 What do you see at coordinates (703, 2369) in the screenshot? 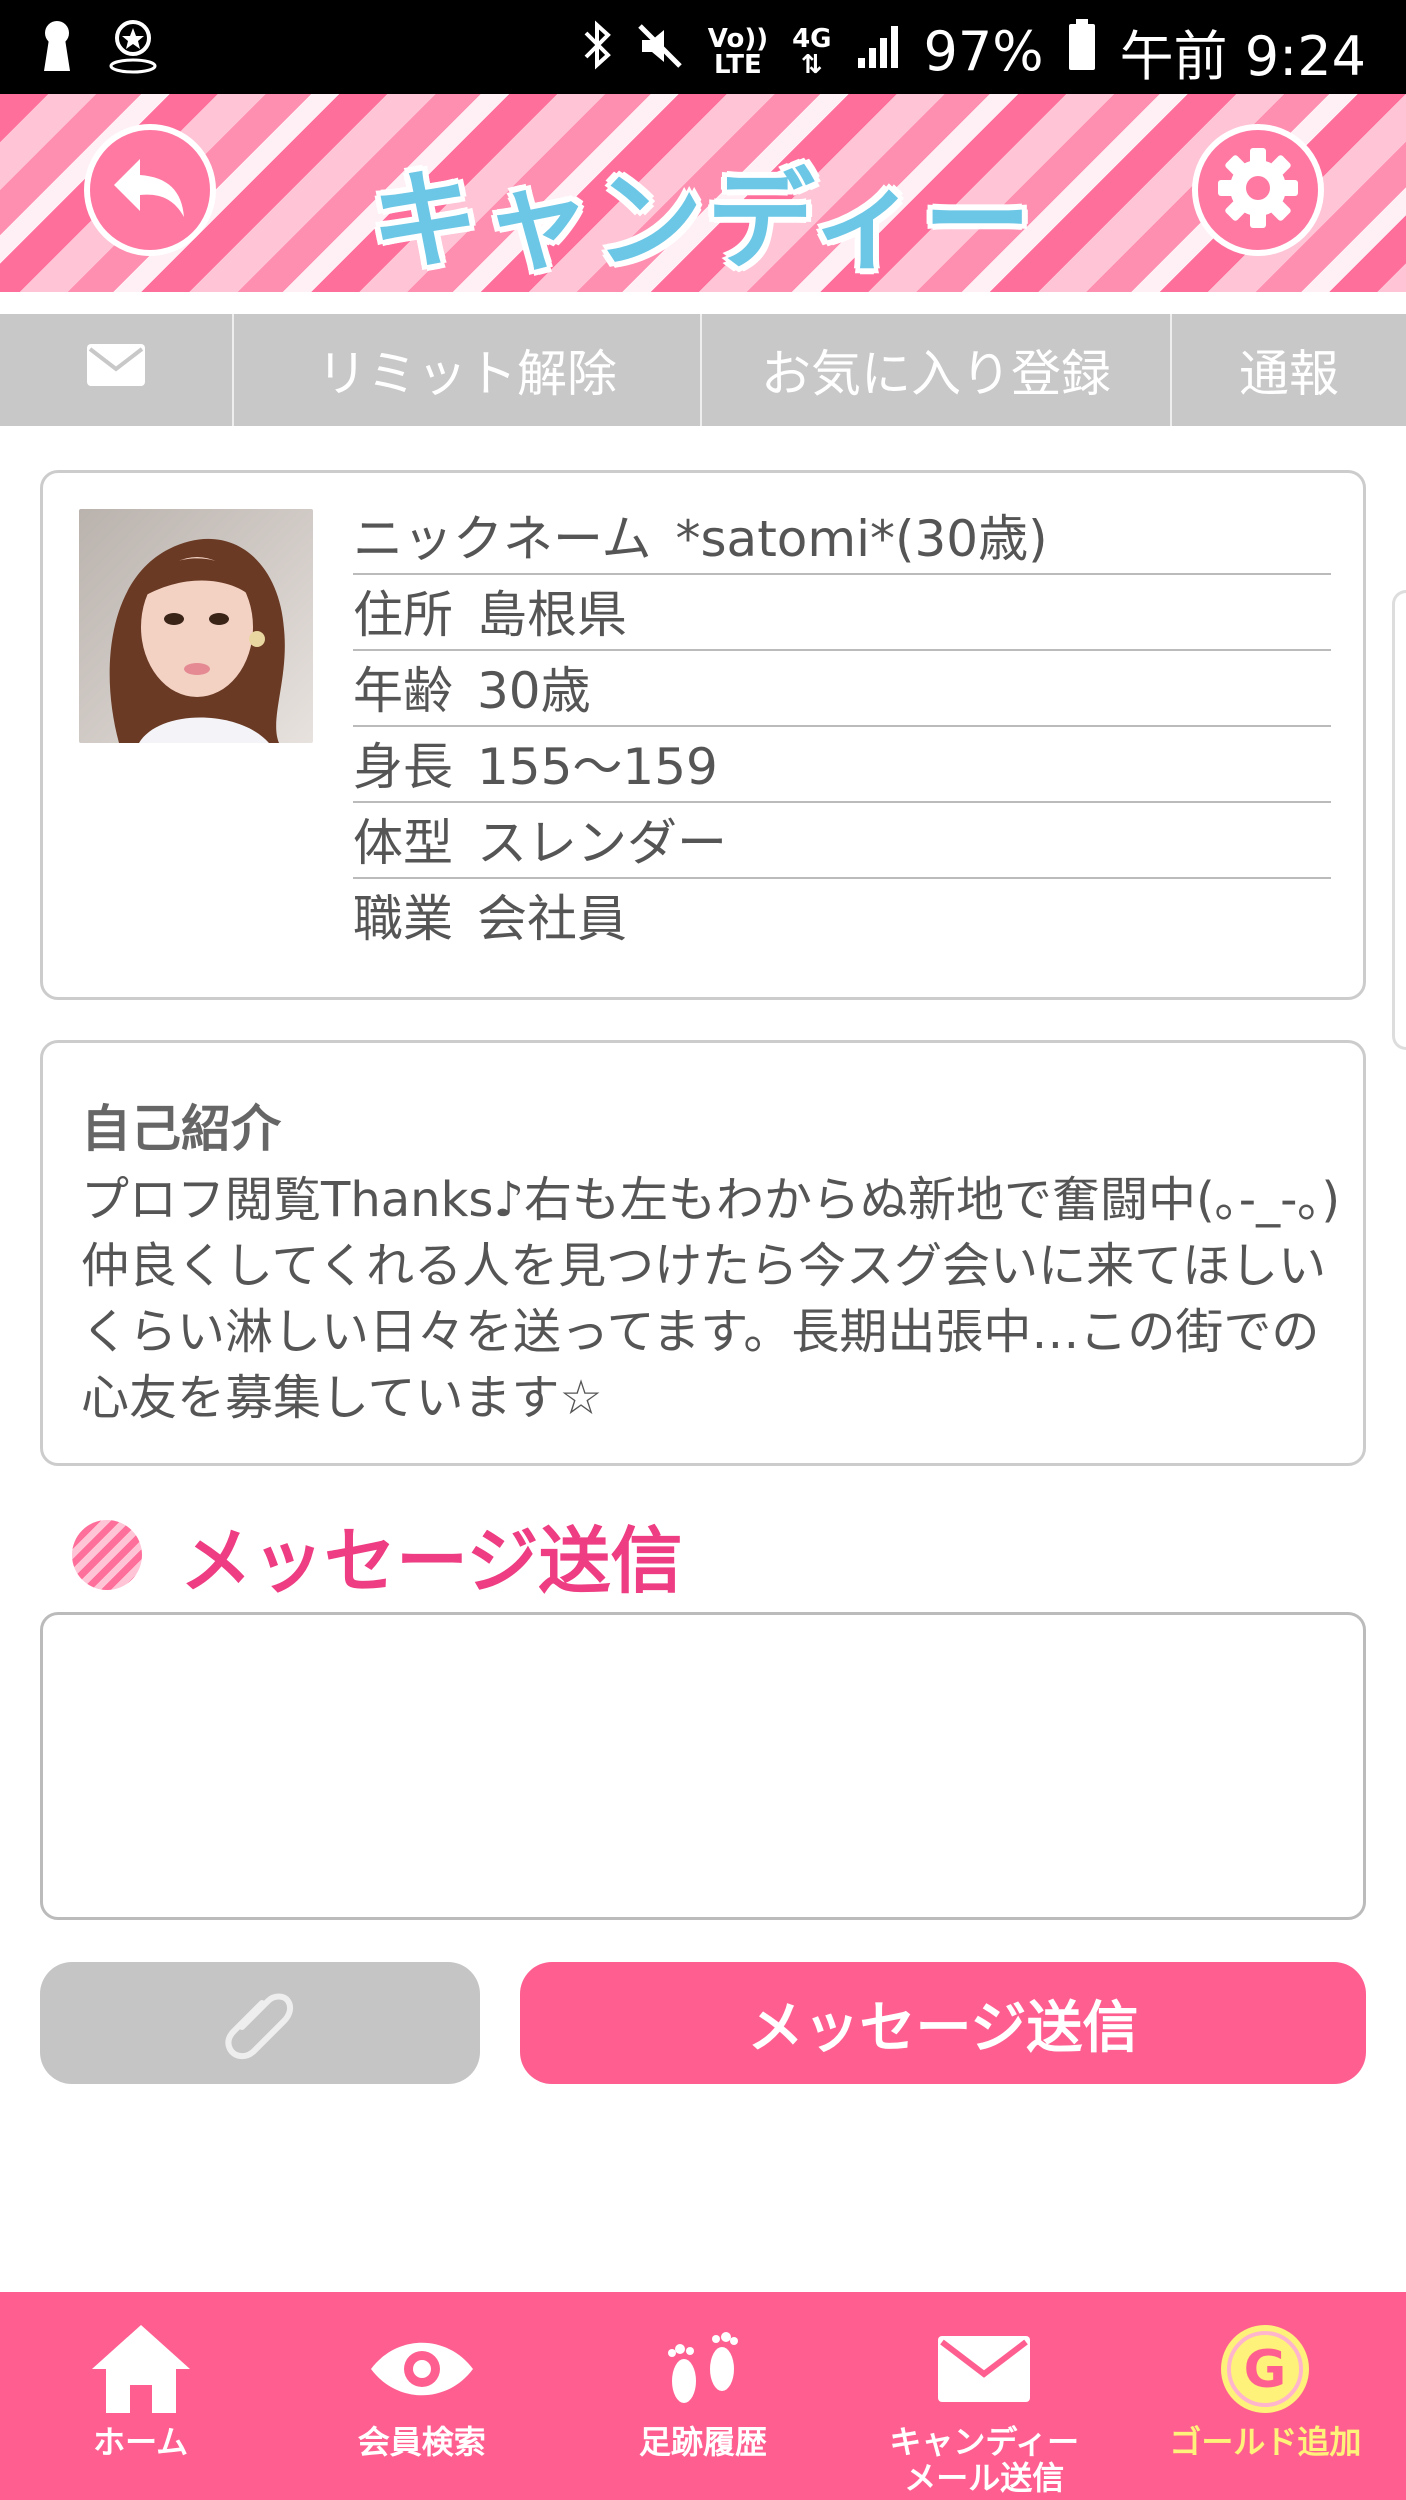
I see `footprints-icon` at bounding box center [703, 2369].